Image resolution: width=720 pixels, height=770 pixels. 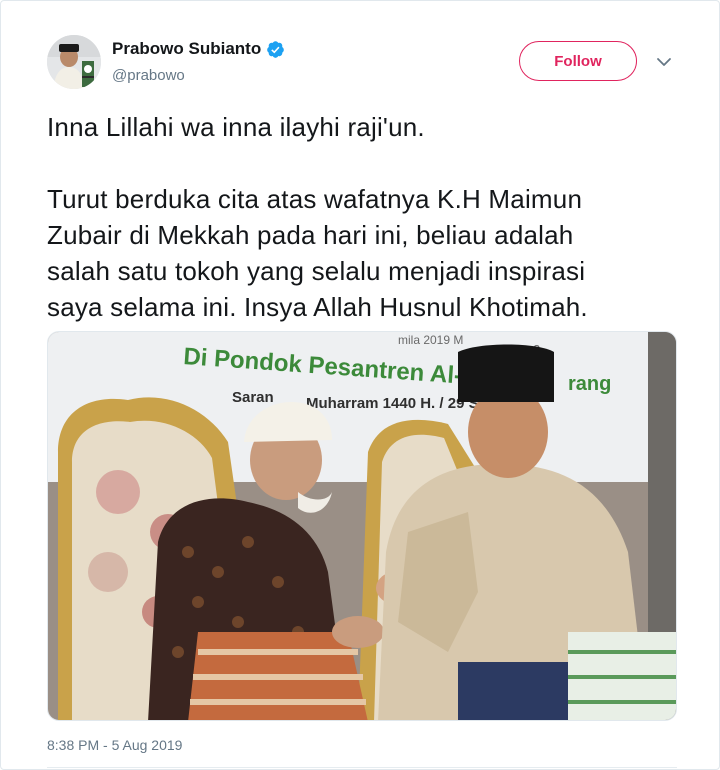 I want to click on verified-badge-icon, so click(x=275, y=49).